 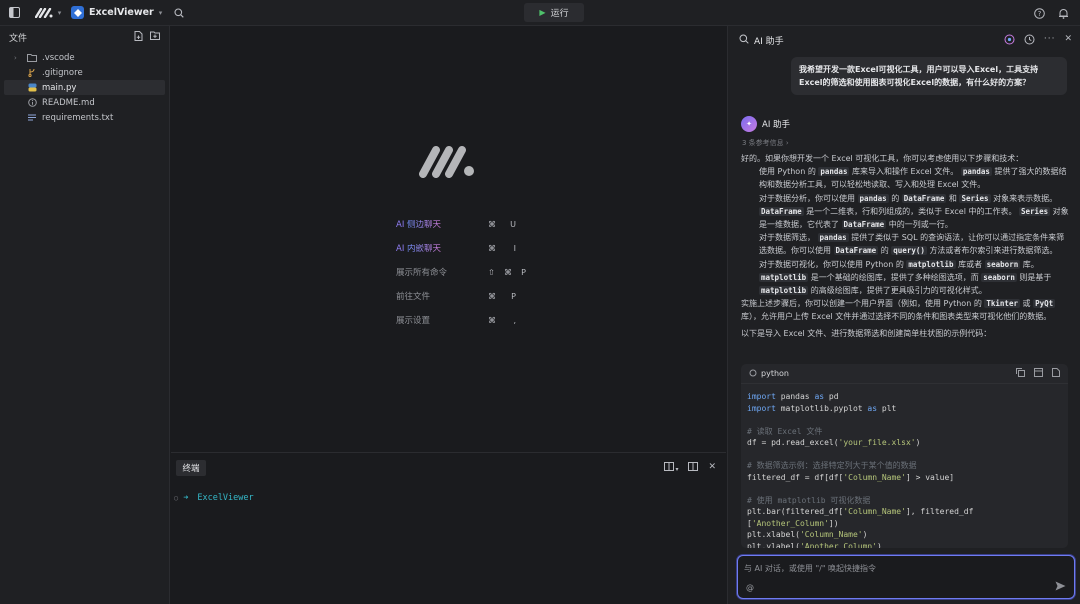 I want to click on code-line: ['Another_Column']), so click(x=793, y=523).